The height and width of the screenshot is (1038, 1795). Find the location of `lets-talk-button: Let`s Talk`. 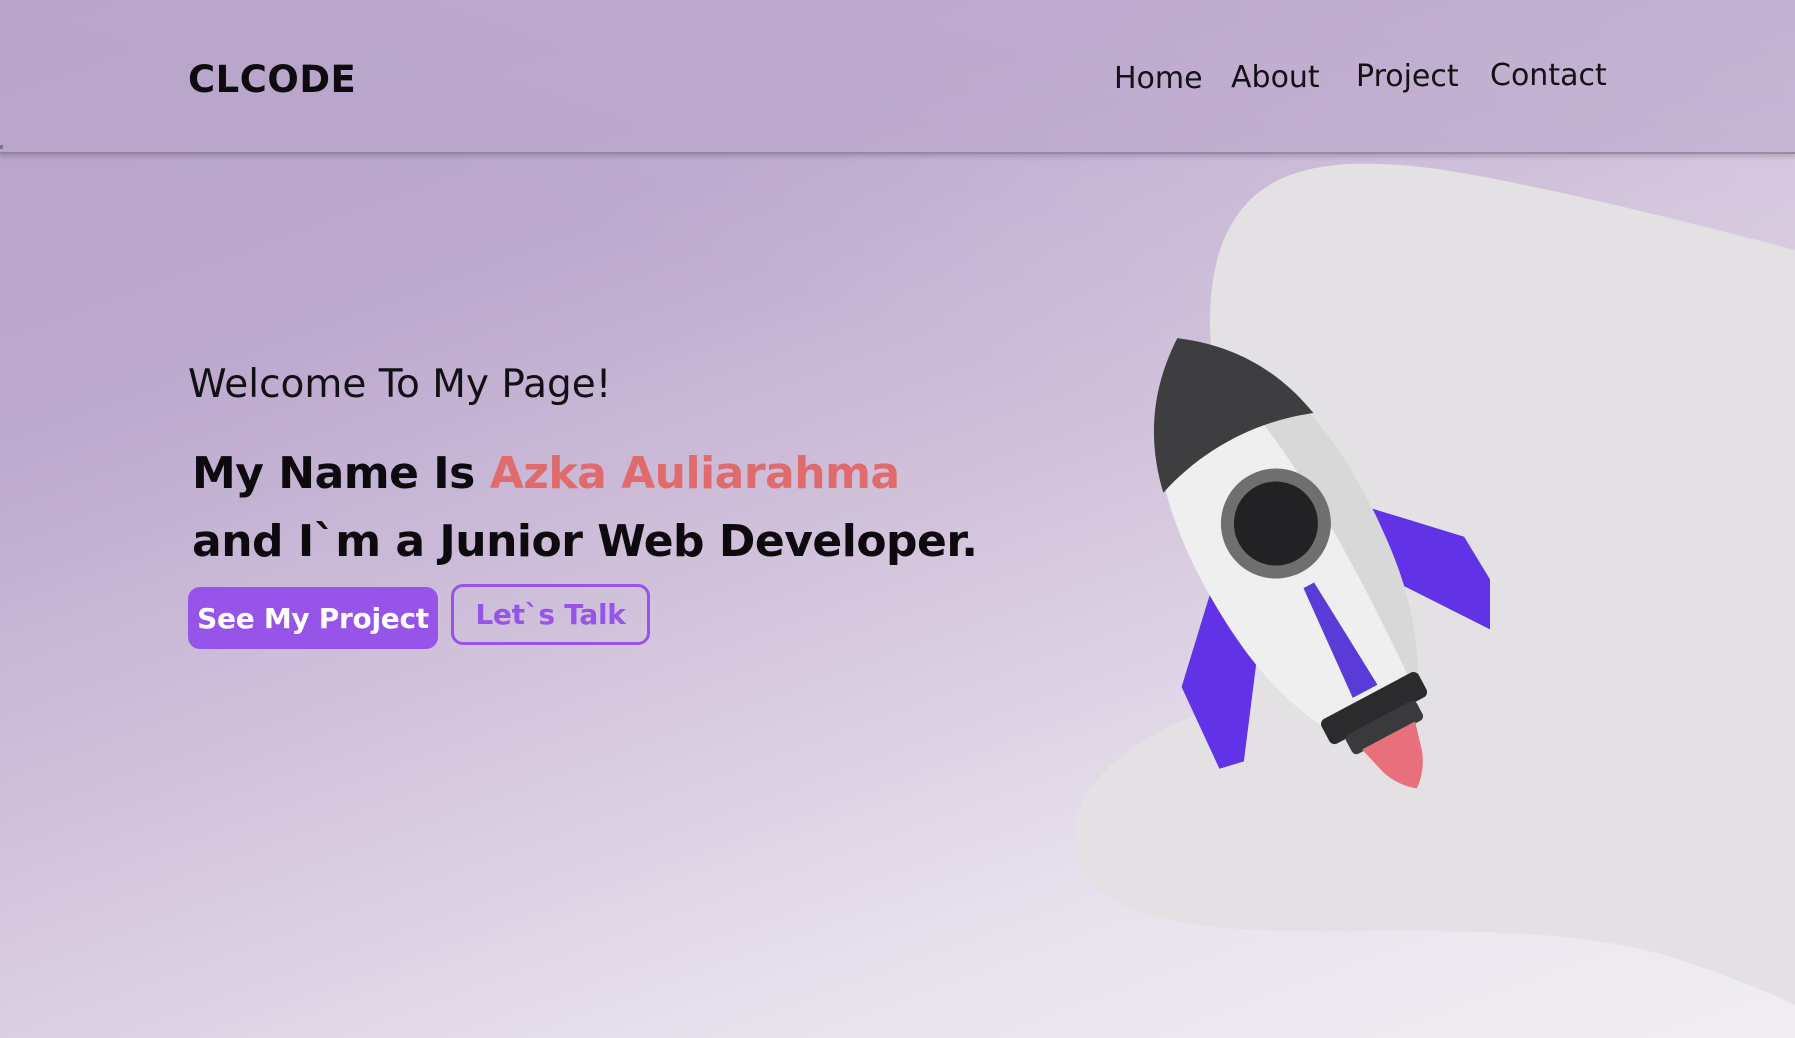

lets-talk-button: Let`s Talk is located at coordinates (550, 614).